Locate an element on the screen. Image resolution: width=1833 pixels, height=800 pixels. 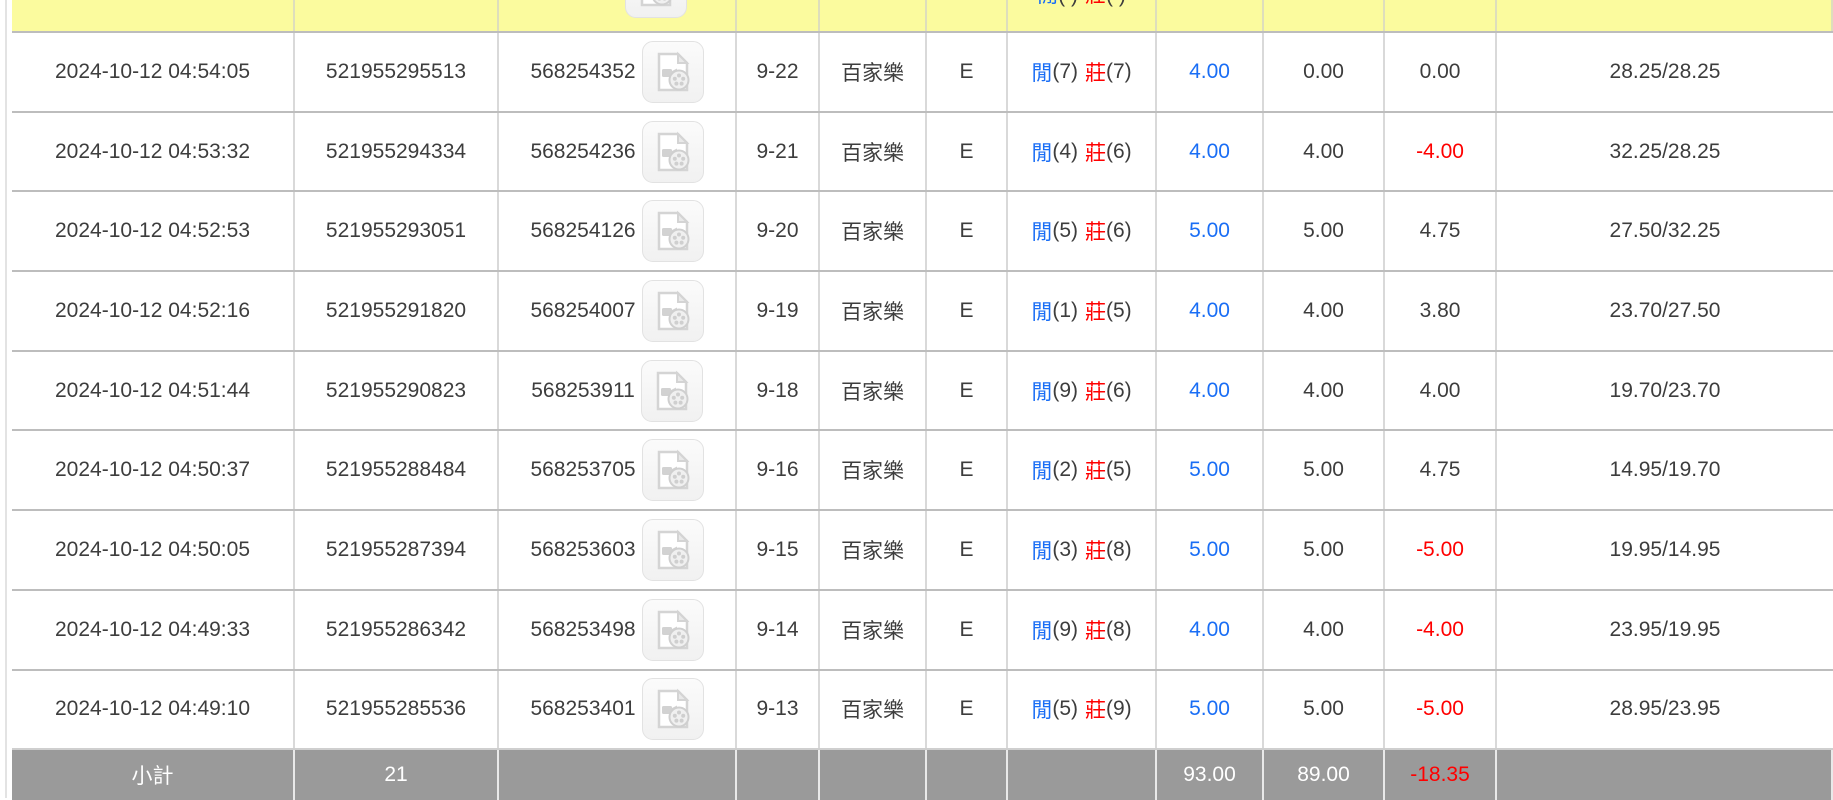
valid-bet-cell: 5.00 is located at coordinates (1324, 709).